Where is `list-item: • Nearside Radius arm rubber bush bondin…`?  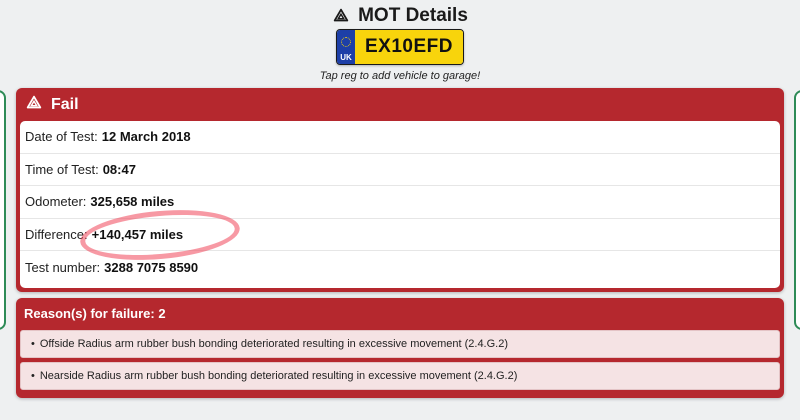
list-item: • Nearside Radius arm rubber bush bondin… is located at coordinates (400, 376).